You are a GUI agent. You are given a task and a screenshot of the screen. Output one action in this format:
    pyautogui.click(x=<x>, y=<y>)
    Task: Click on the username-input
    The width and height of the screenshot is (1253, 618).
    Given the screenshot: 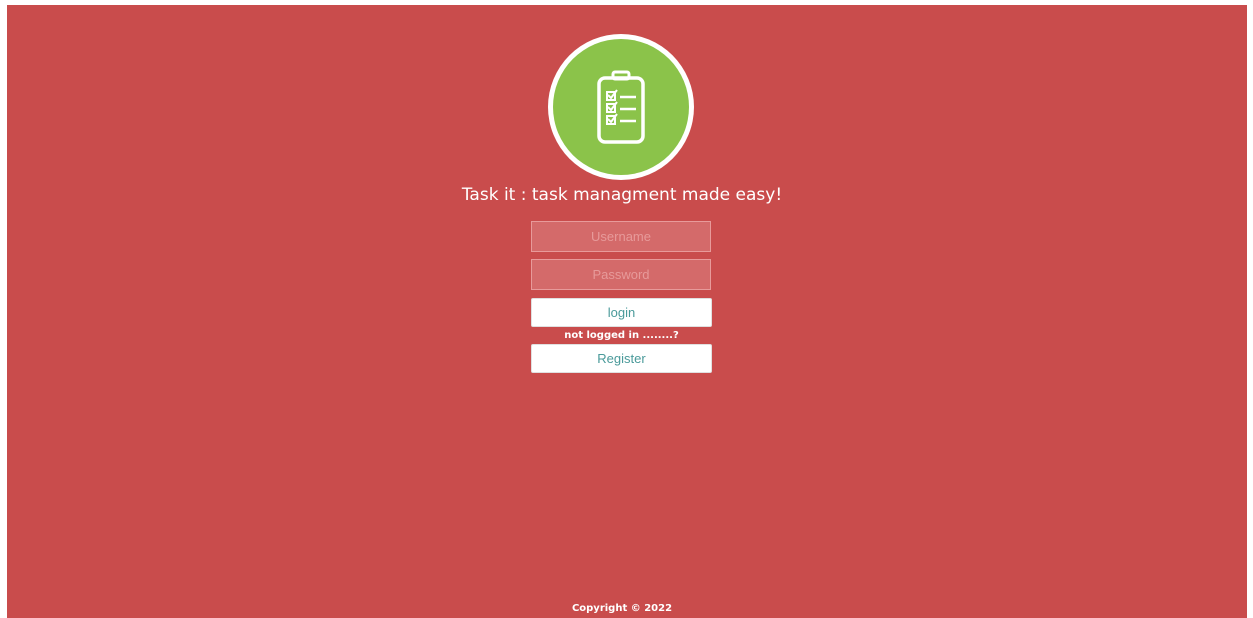 What is the action you would take?
    pyautogui.click(x=621, y=236)
    